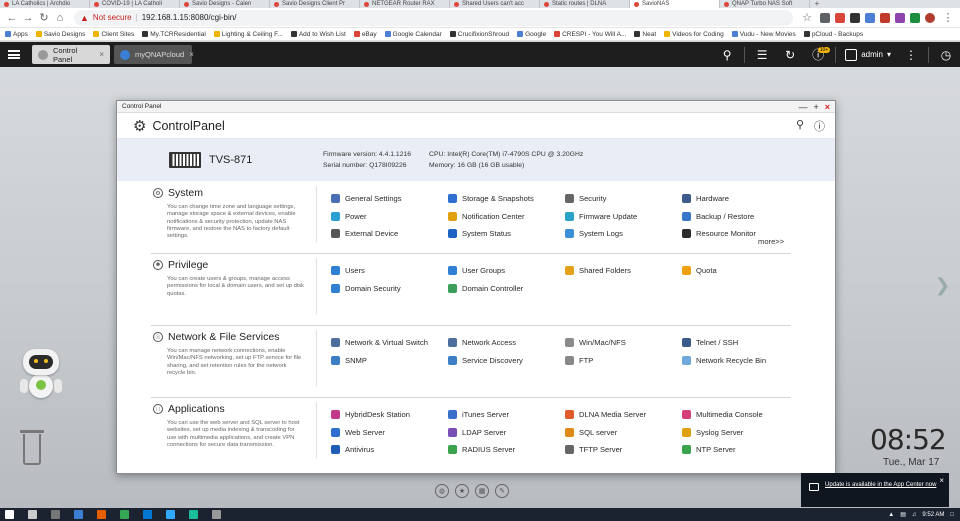  I want to click on browser-tab: COVID-19 | LA Catholi, so click(135, 4).